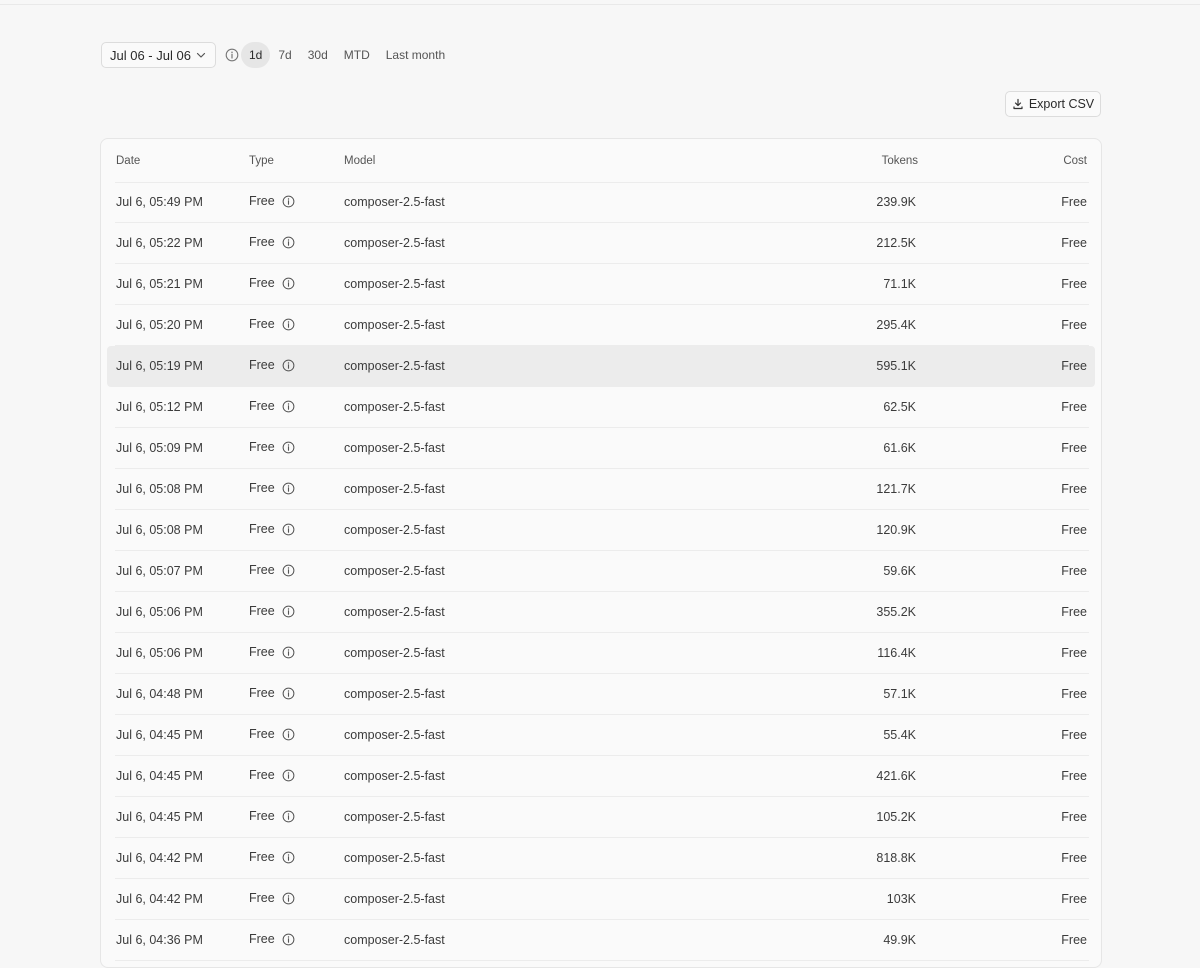 The image size is (1200, 968). What do you see at coordinates (128, 161) in the screenshot?
I see `column-header-date: Date` at bounding box center [128, 161].